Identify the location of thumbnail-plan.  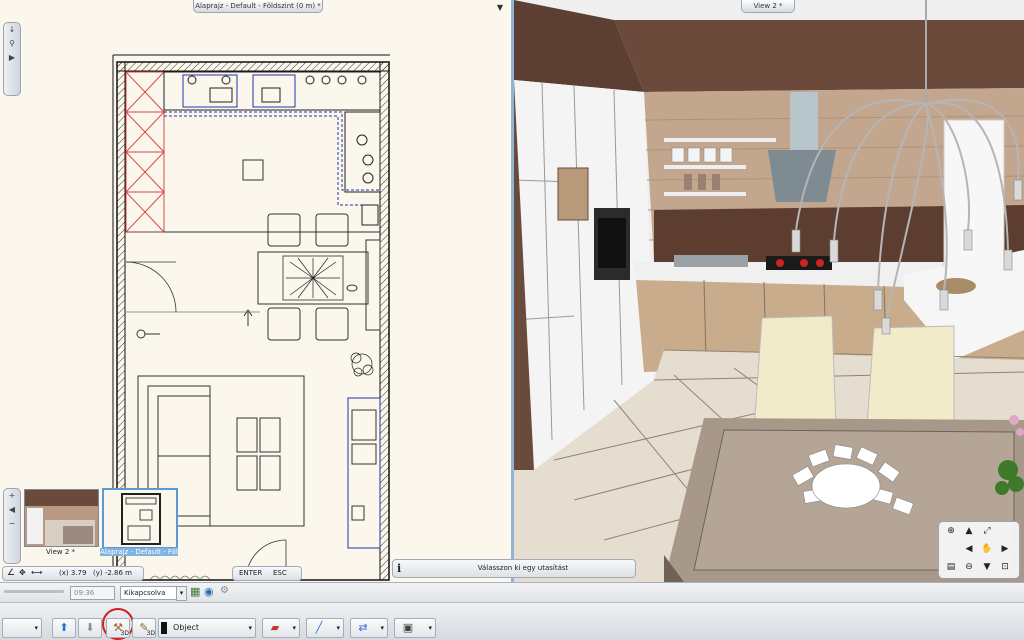
(140, 518).